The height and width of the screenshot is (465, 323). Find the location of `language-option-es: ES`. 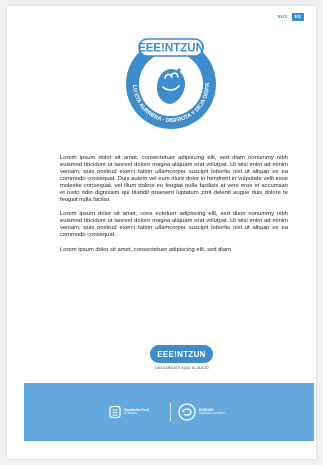

language-option-es: ES is located at coordinates (297, 17).